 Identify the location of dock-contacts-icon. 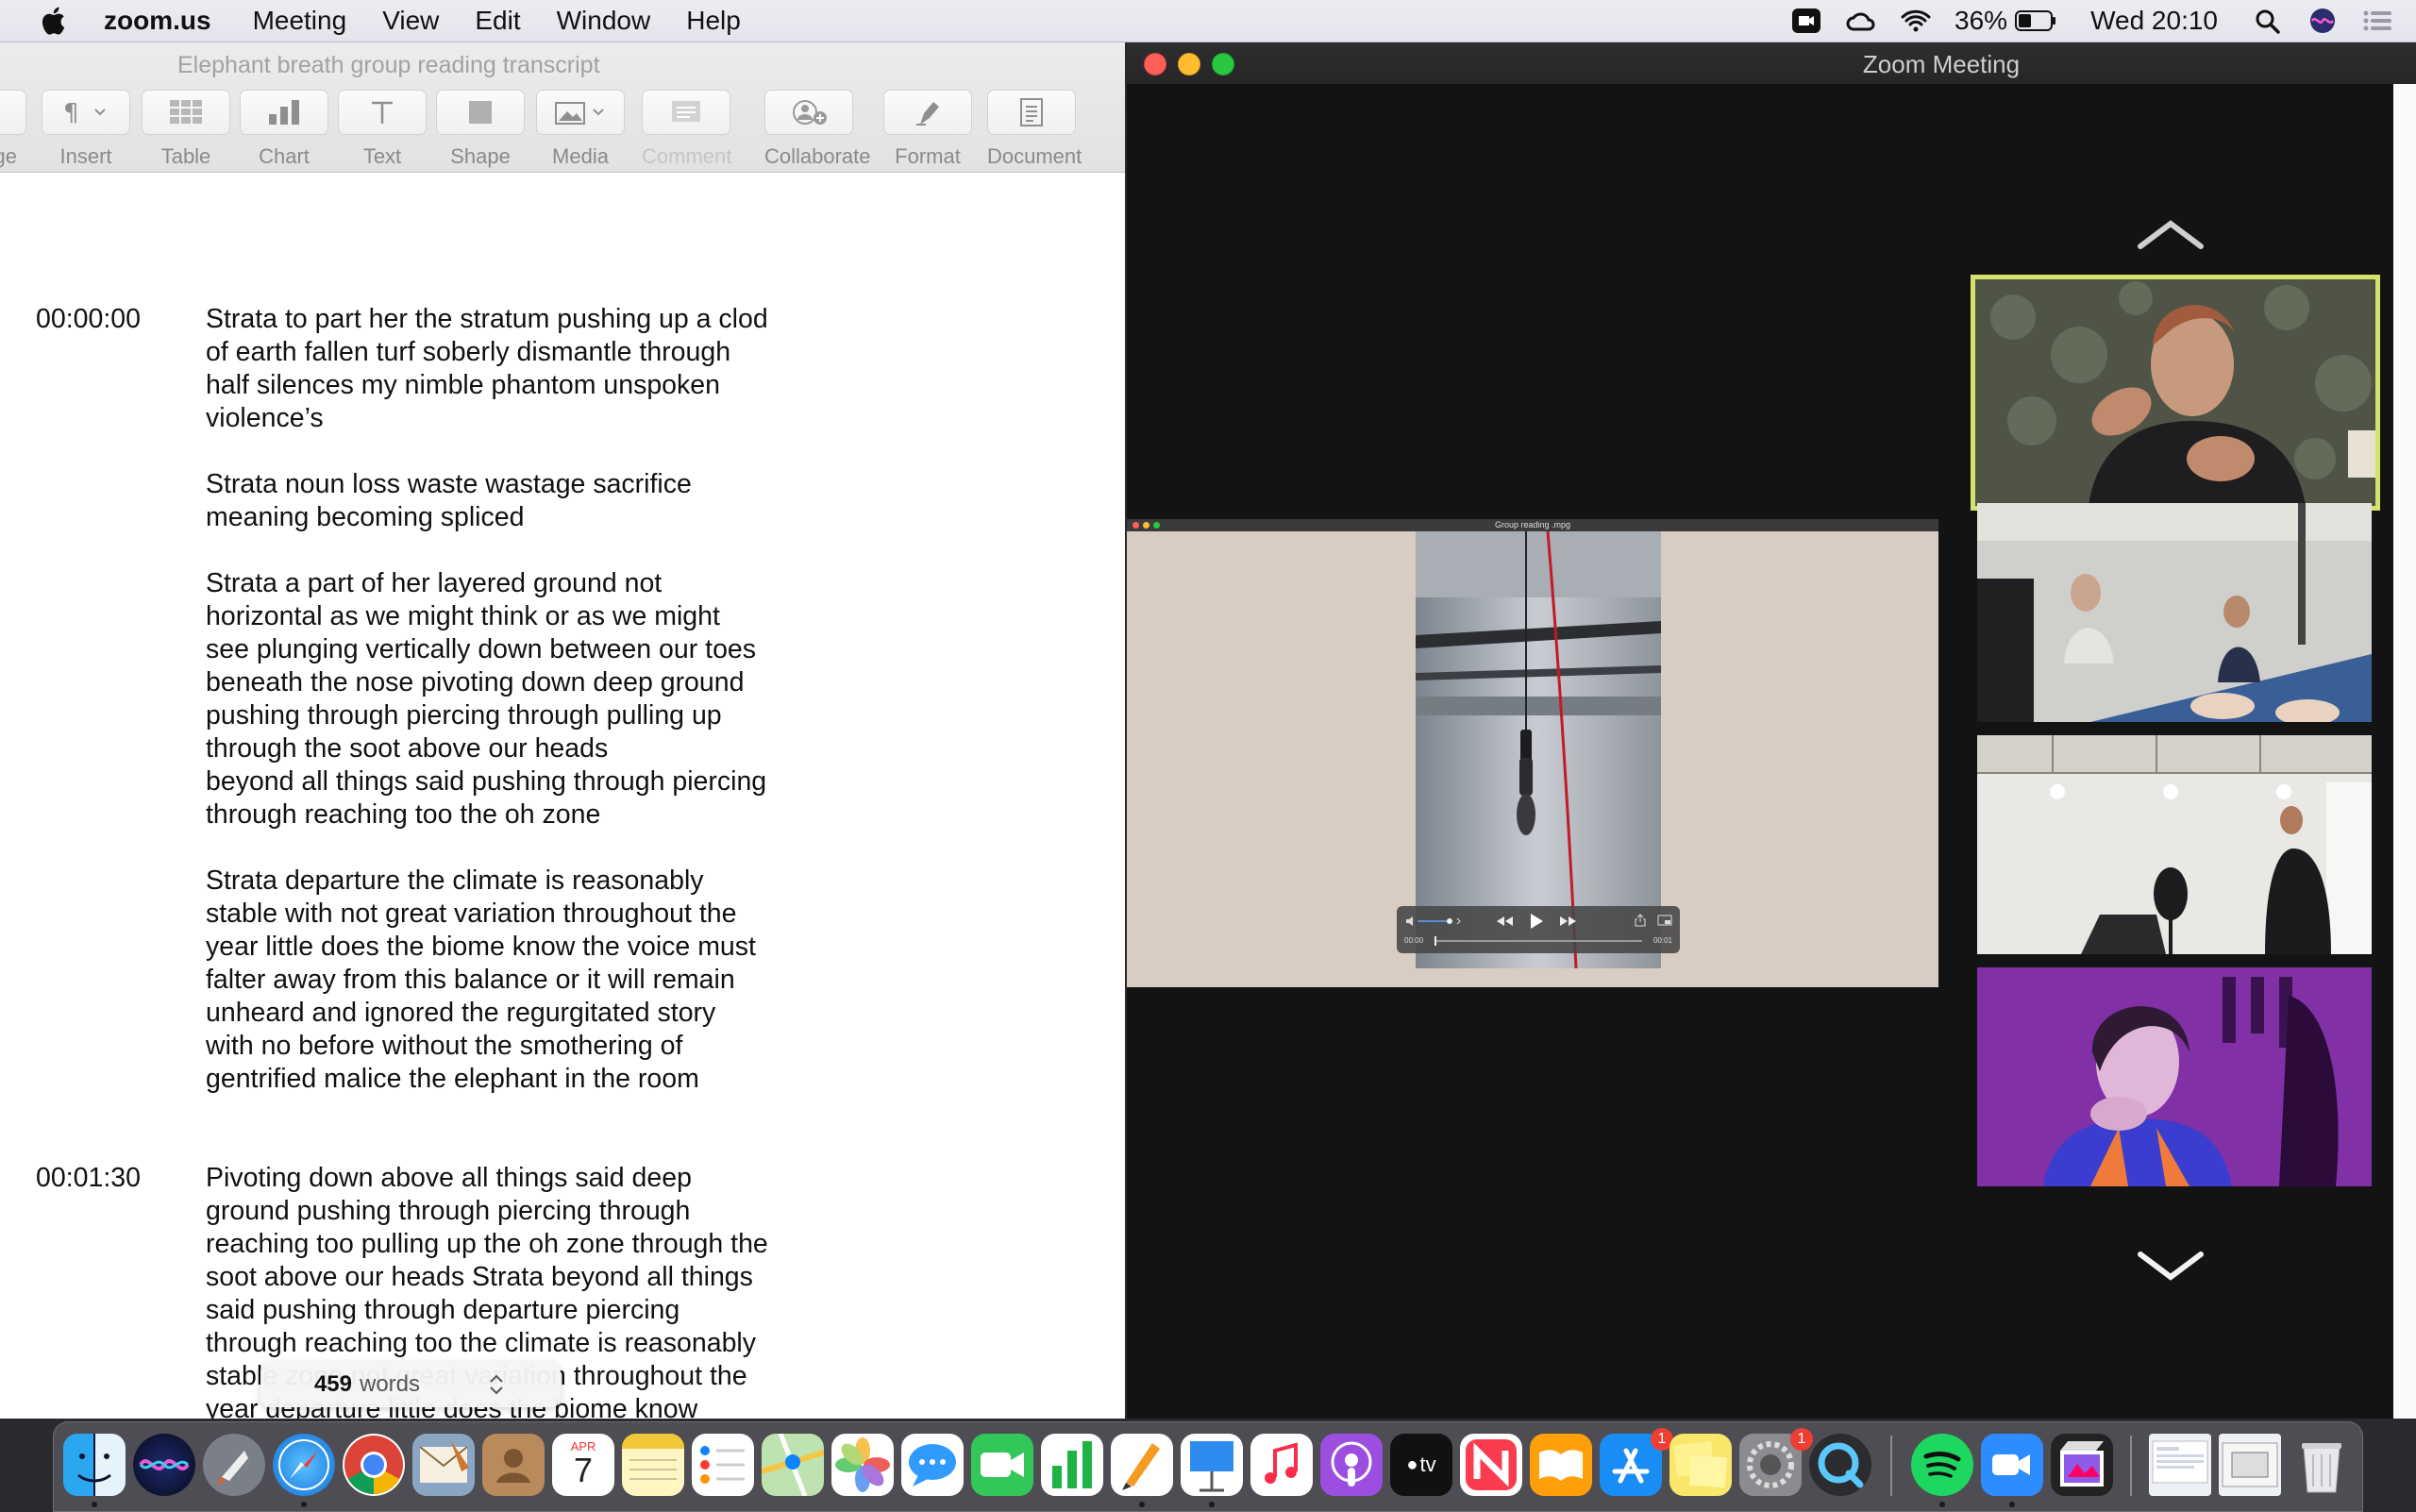
(513, 1465).